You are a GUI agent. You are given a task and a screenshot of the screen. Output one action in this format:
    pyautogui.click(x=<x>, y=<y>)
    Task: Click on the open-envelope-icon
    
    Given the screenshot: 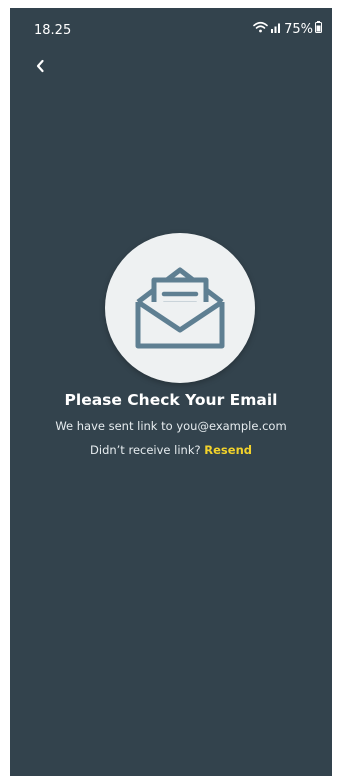 What is the action you would take?
    pyautogui.click(x=180, y=308)
    